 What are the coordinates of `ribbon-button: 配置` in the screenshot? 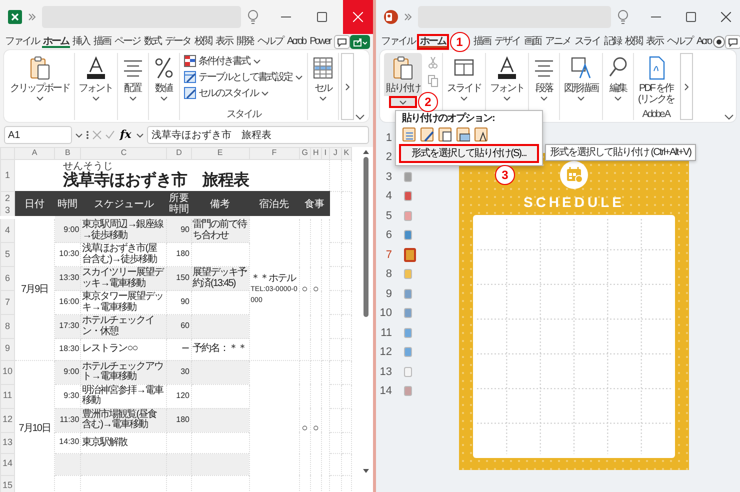 It's located at (133, 86).